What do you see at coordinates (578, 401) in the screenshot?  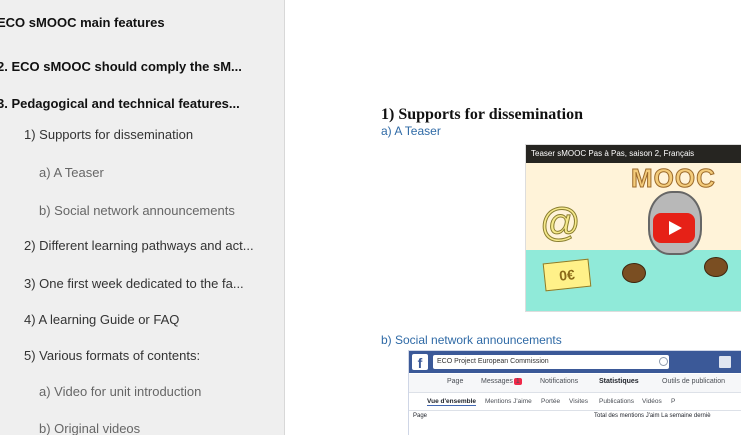 I see `tab-visites: Visites` at bounding box center [578, 401].